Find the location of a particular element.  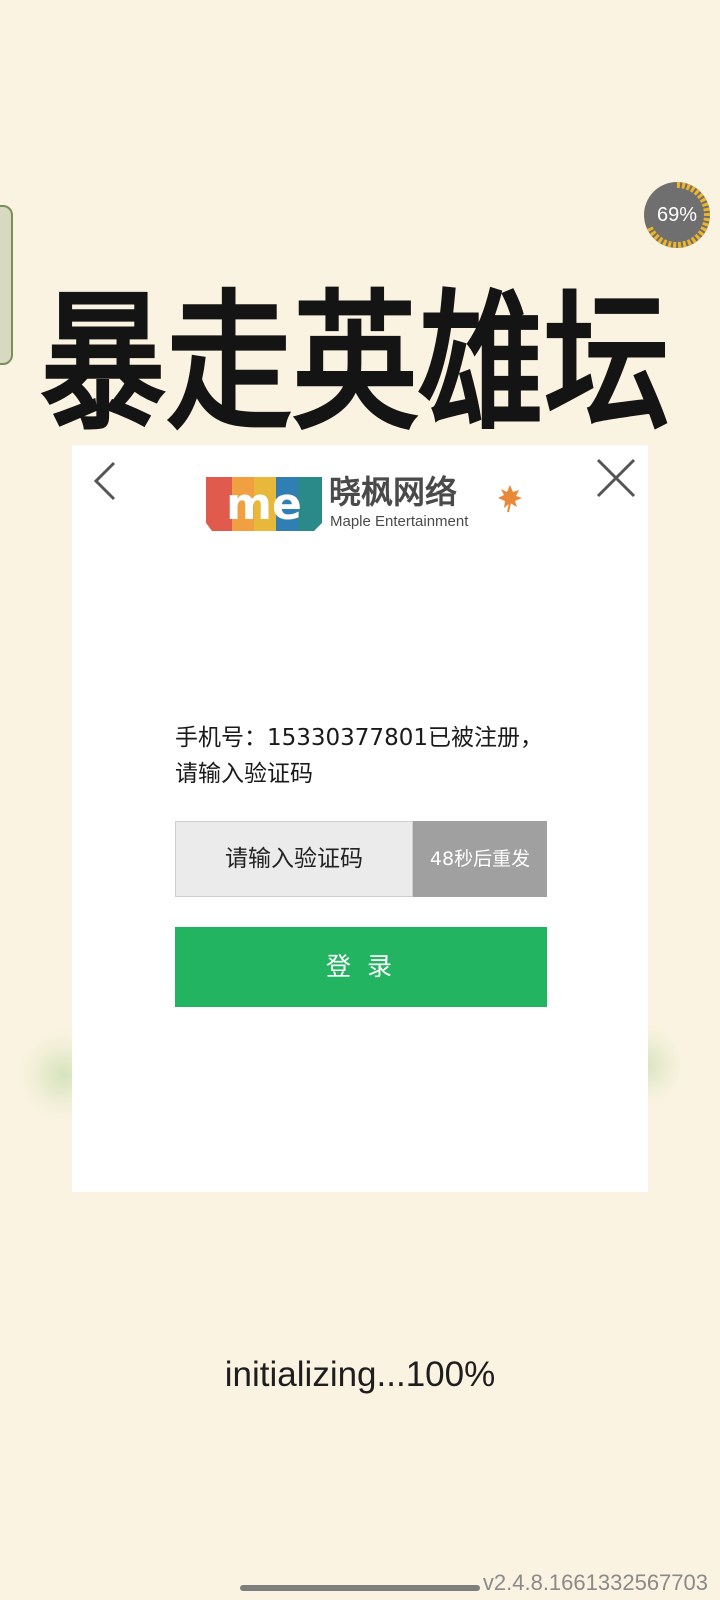

verification-code-row: 48秒后重发 is located at coordinates (361, 859).